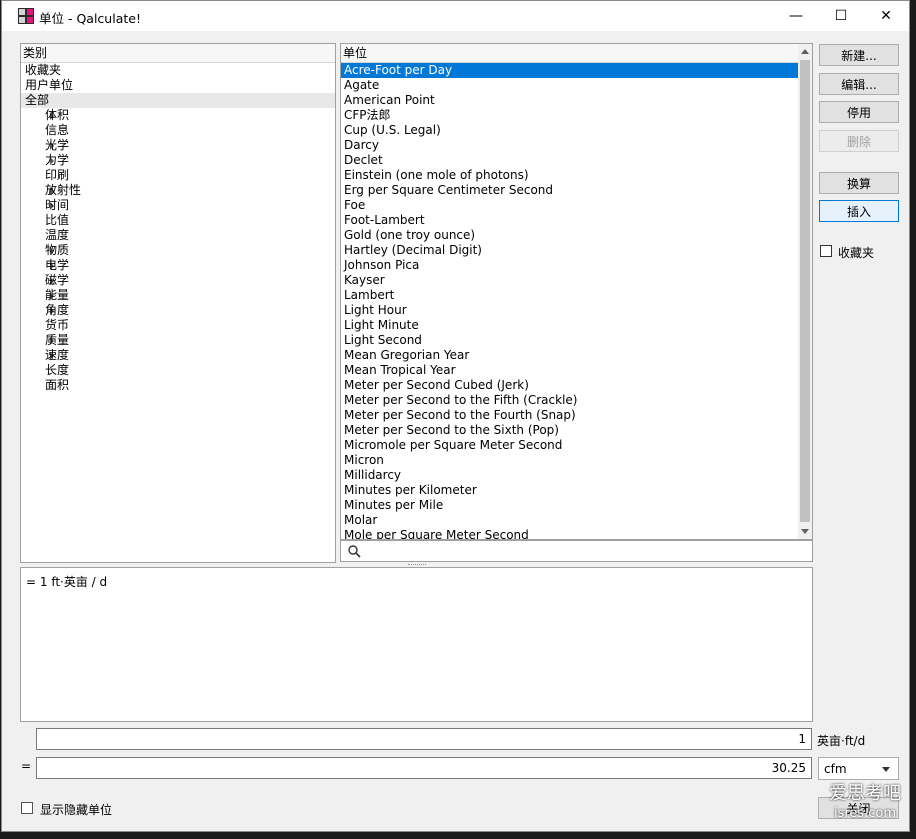 This screenshot has width=916, height=839. What do you see at coordinates (90, 18) in the screenshot?
I see `window-title: 单位 - Qalculate!` at bounding box center [90, 18].